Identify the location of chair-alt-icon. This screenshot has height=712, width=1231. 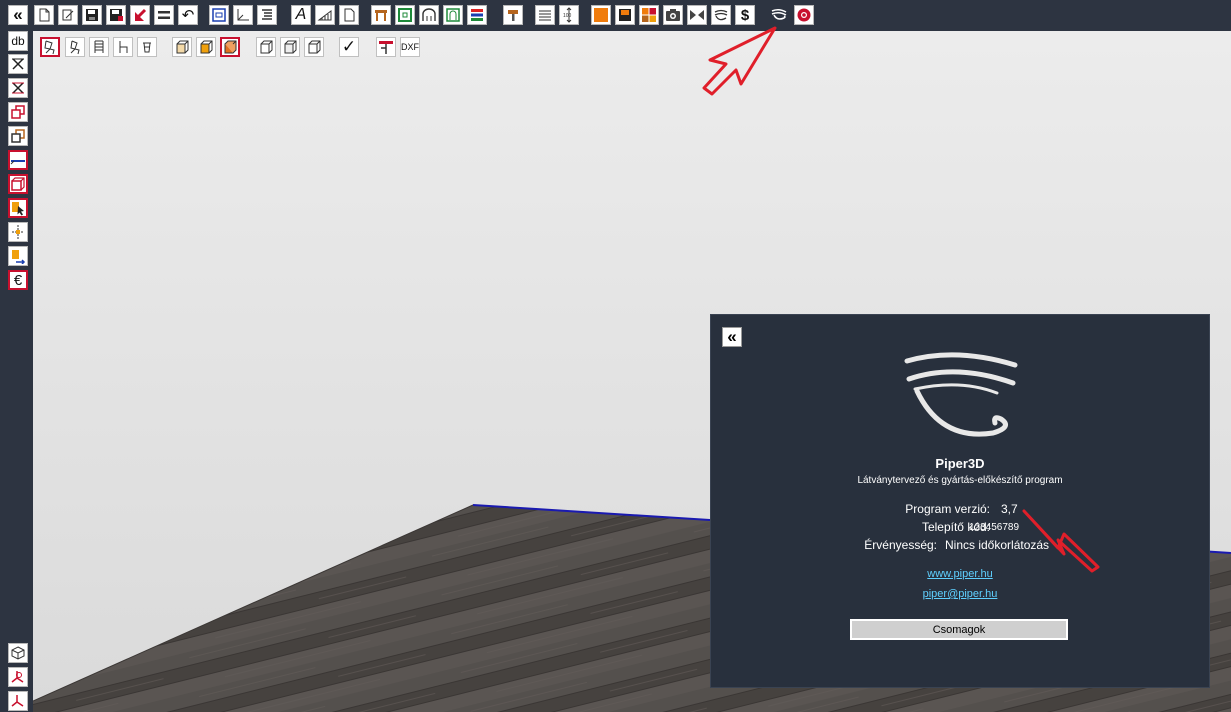
(75, 47).